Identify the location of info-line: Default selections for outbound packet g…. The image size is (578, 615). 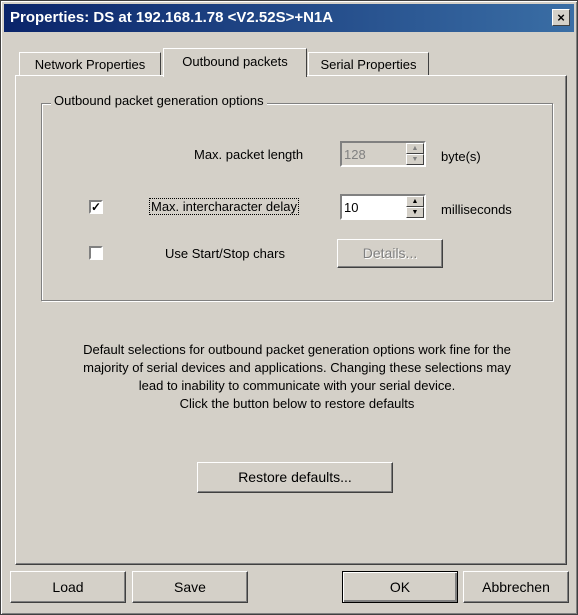
(297, 349).